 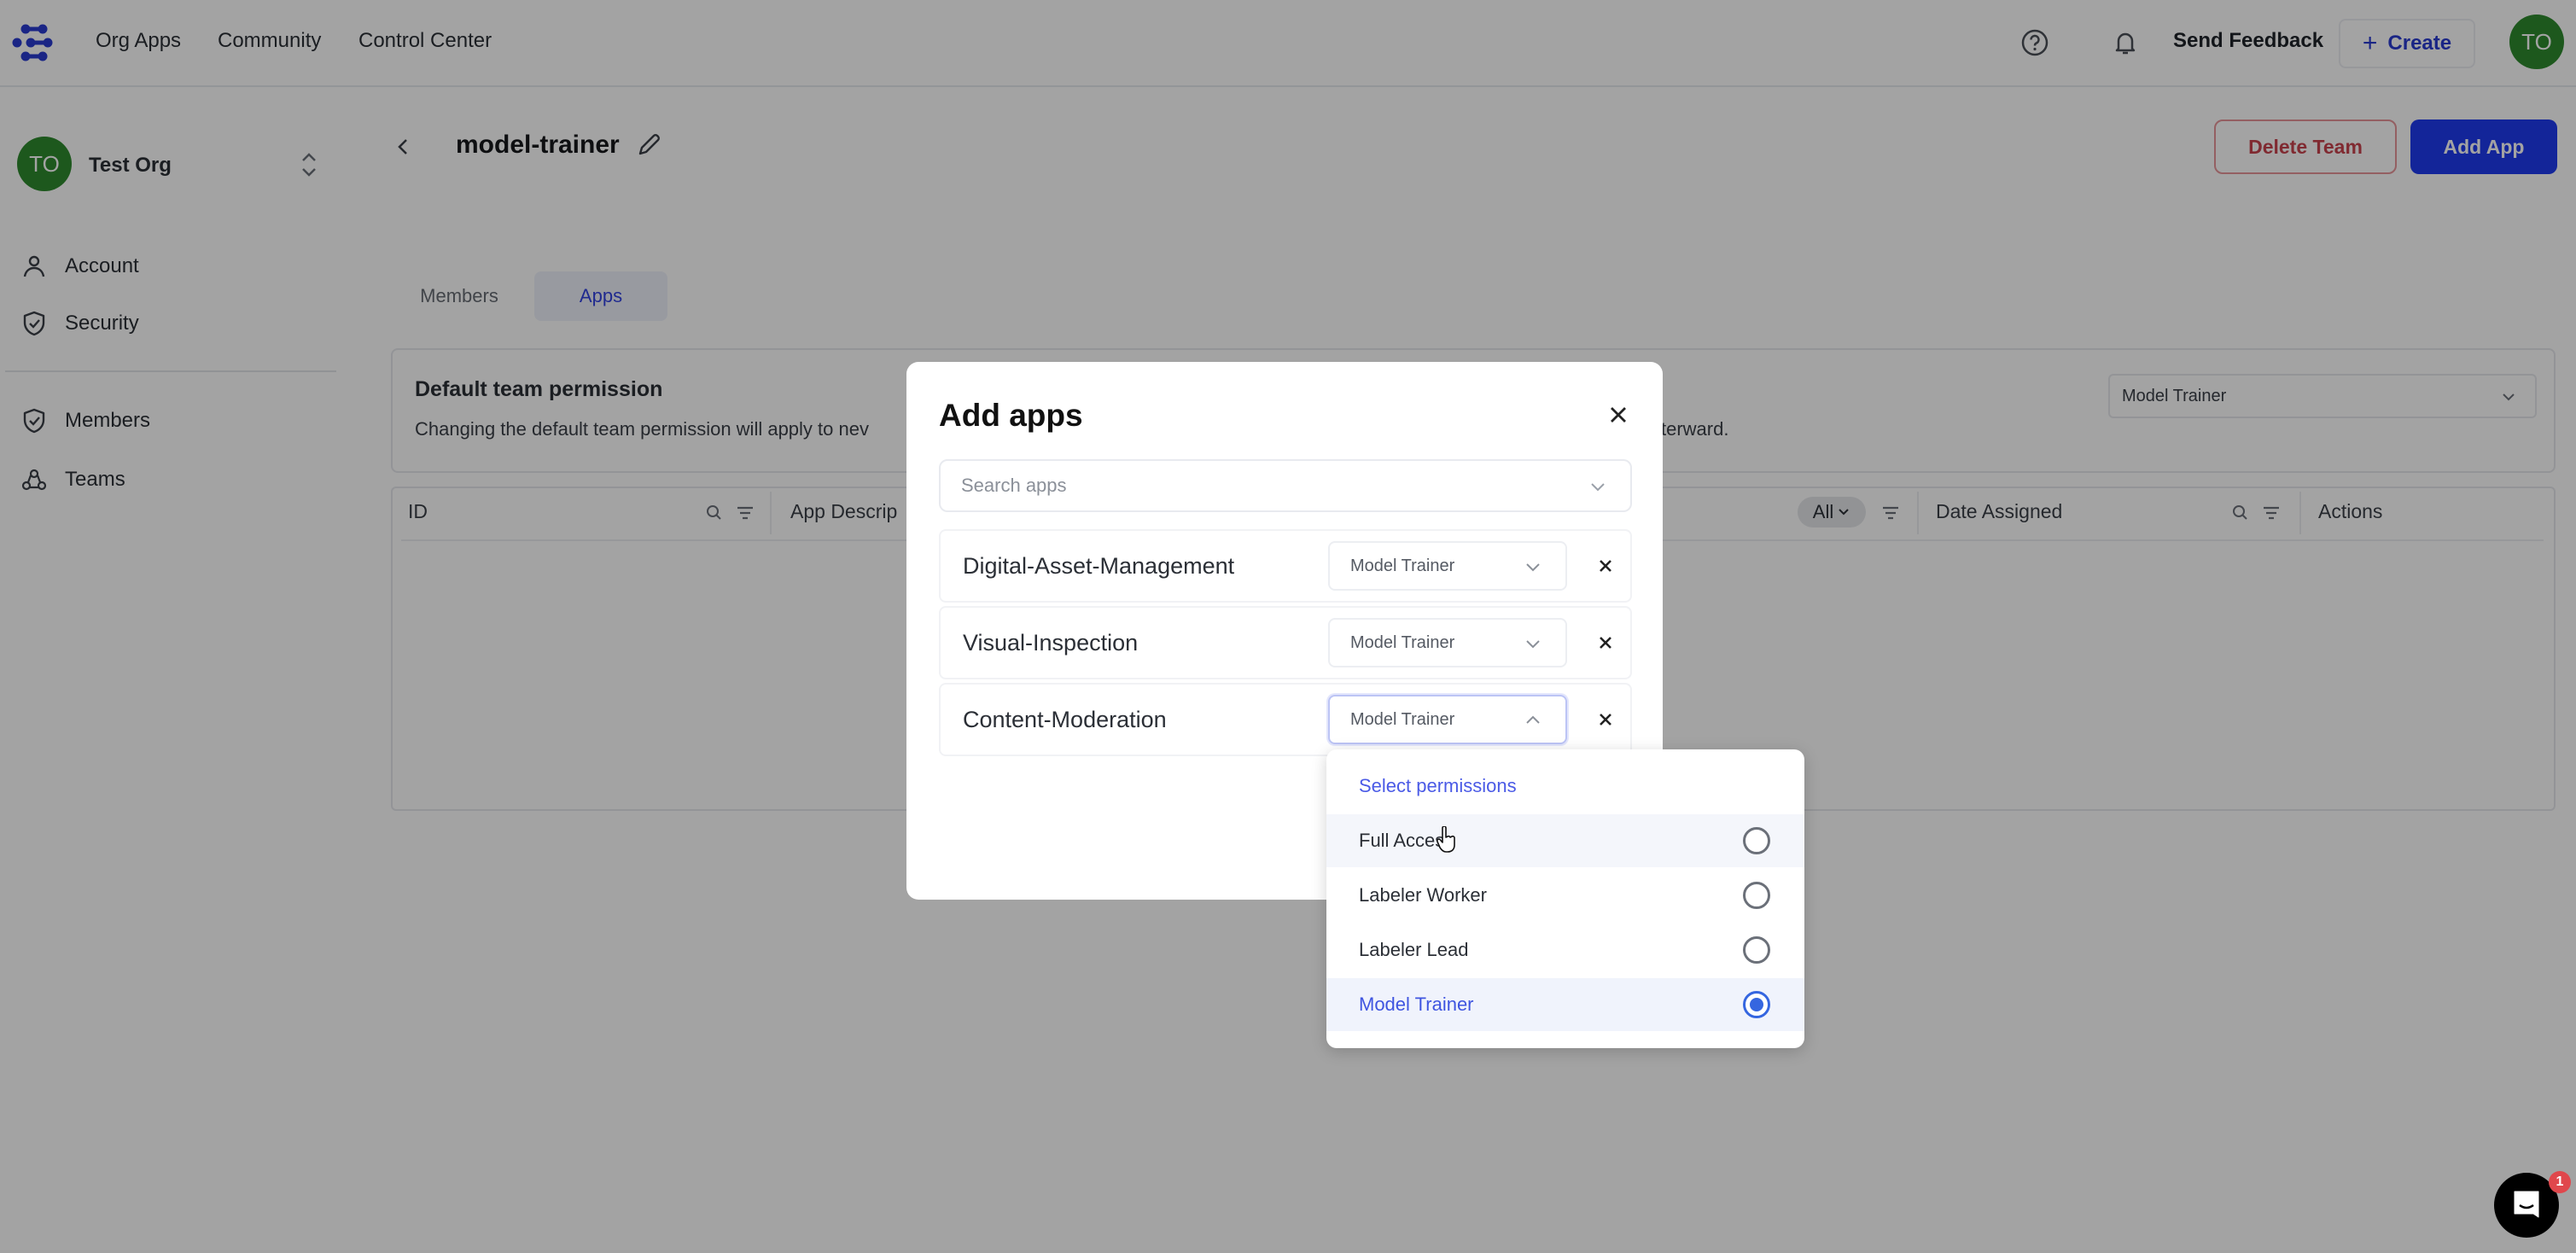 What do you see at coordinates (2526, 1204) in the screenshot?
I see `chat-bubble-icon` at bounding box center [2526, 1204].